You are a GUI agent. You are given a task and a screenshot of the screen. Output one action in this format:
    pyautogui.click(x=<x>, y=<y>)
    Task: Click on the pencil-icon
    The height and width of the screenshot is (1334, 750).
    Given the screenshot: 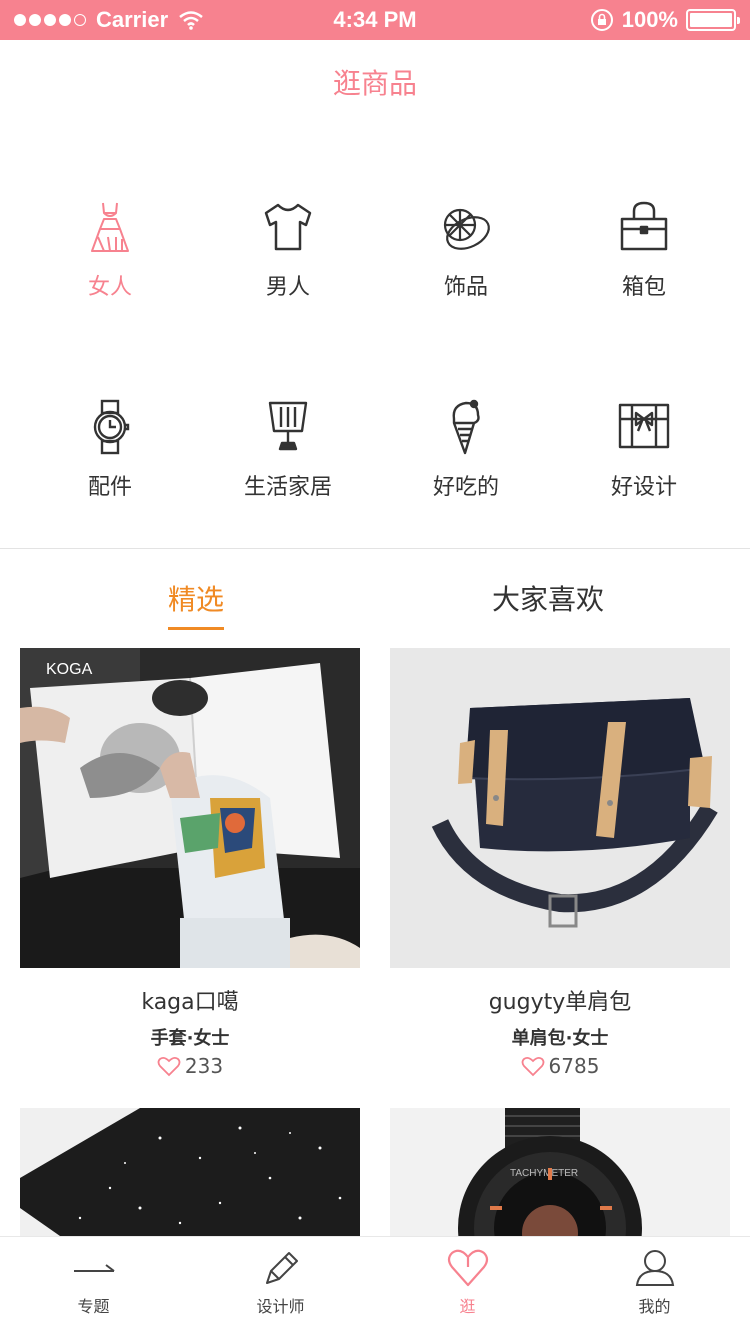 What is the action you would take?
    pyautogui.click(x=281, y=1268)
    